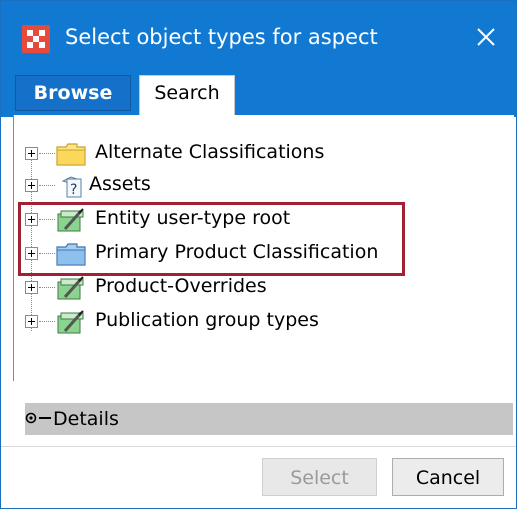  I want to click on yellow-folder-icon, so click(71, 154).